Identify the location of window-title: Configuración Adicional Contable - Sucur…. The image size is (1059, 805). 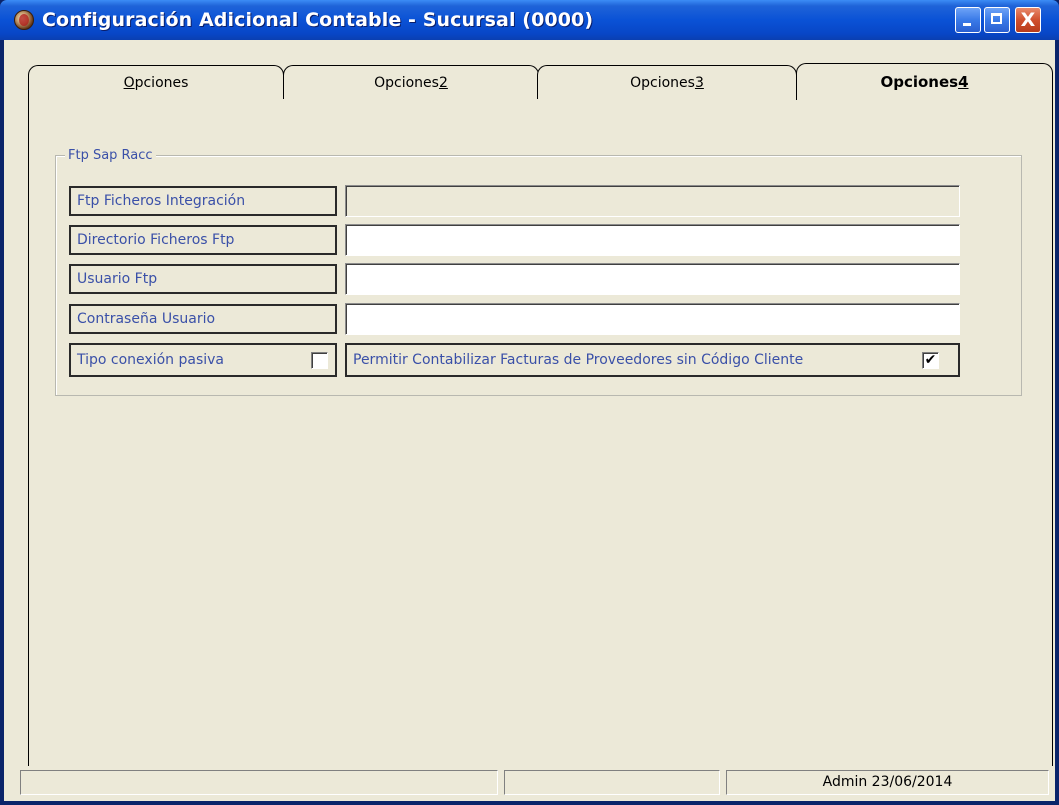
(318, 20).